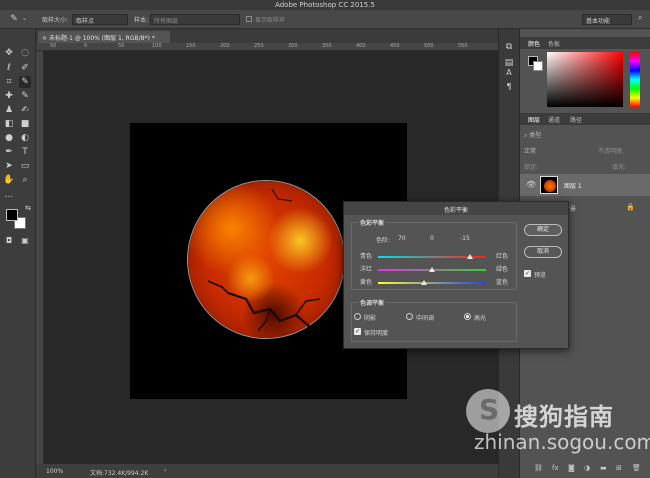 The image size is (650, 478). What do you see at coordinates (9, 166) in the screenshot?
I see `path-select-icon: ➤` at bounding box center [9, 166].